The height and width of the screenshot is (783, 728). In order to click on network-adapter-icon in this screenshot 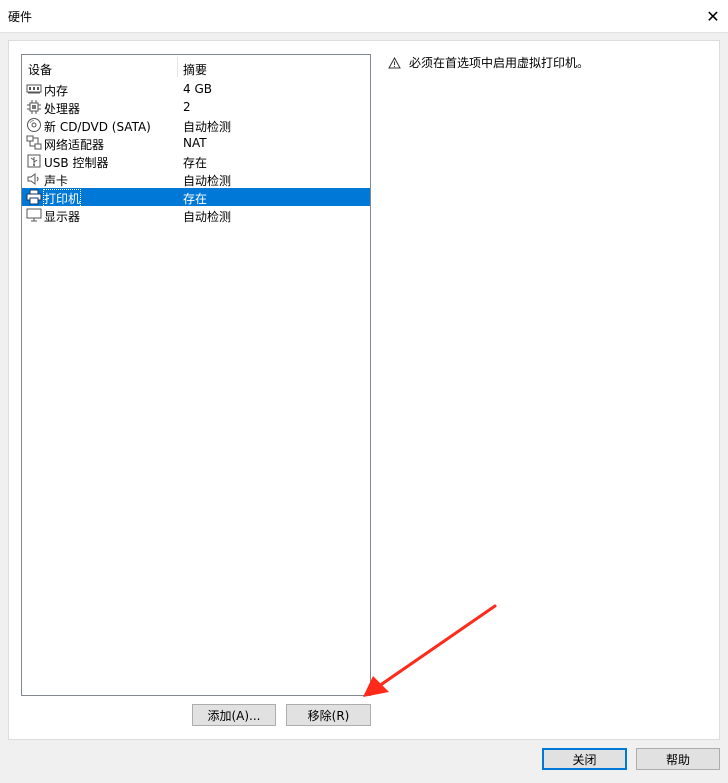, I will do `click(34, 143)`.